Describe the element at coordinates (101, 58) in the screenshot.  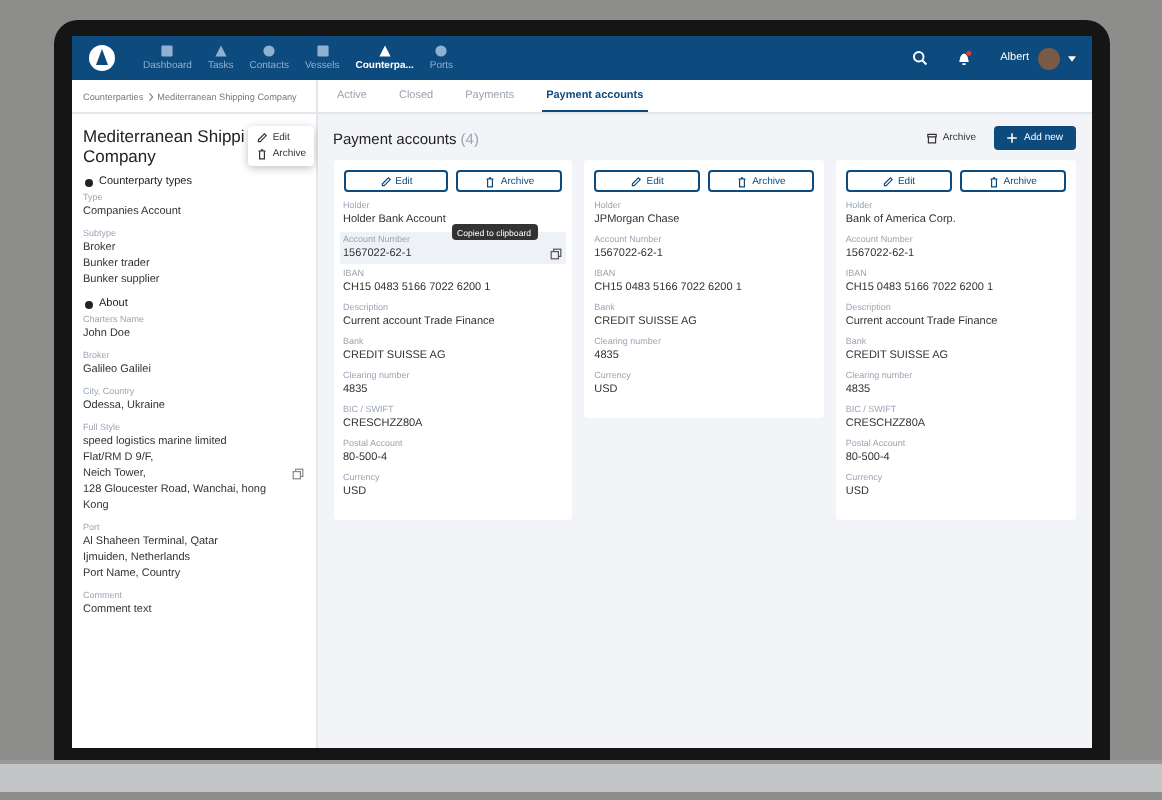
I see `logo-icon` at that location.